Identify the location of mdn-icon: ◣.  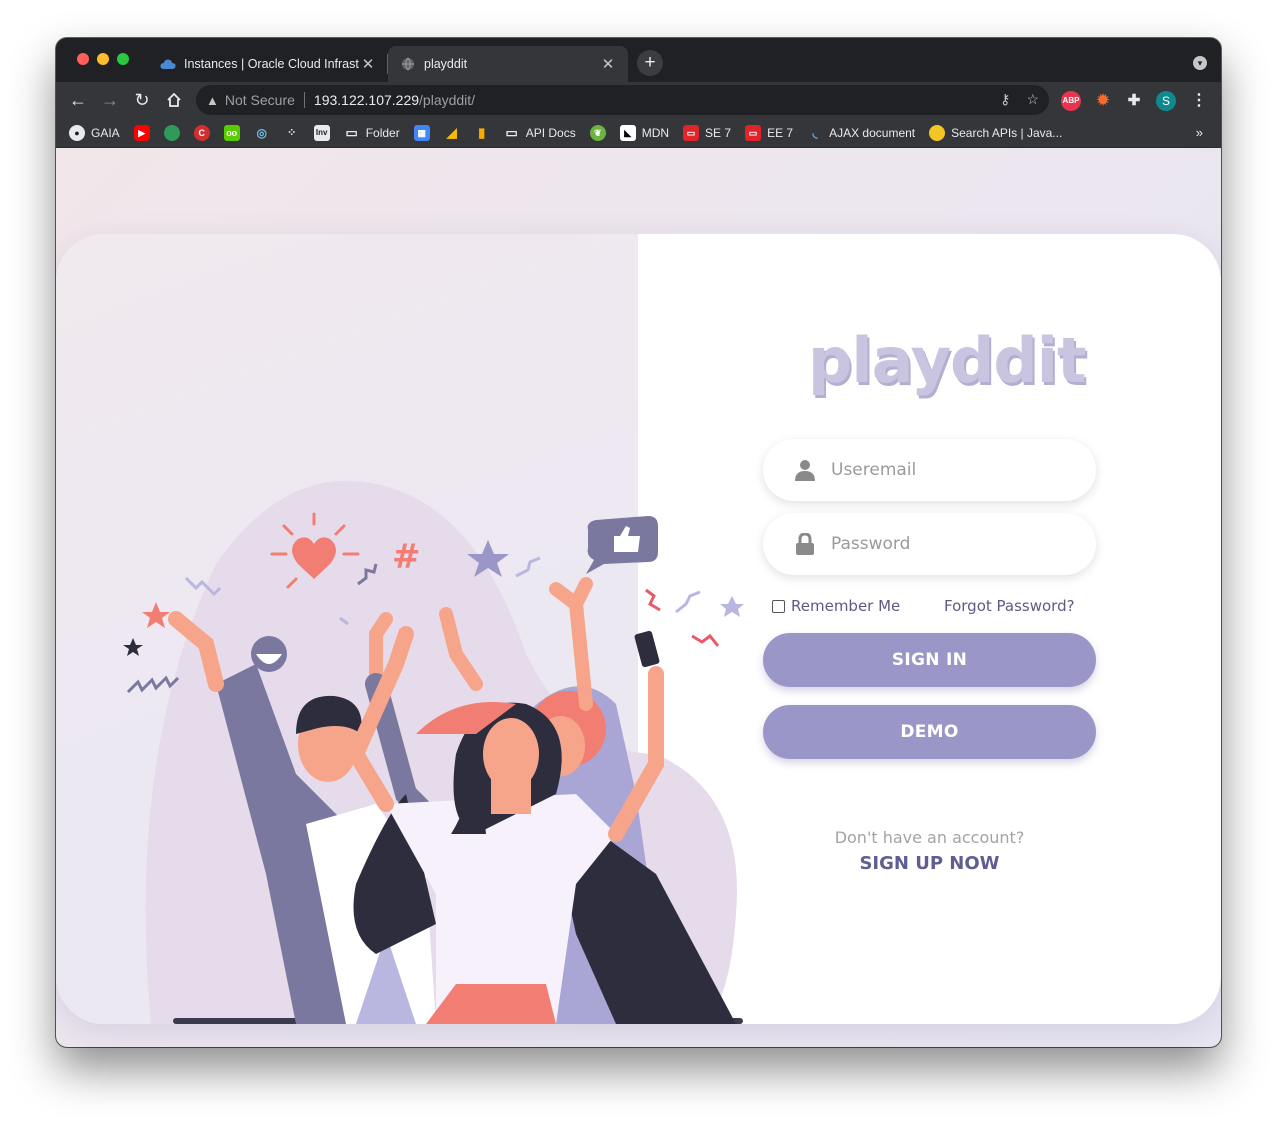
(627, 132).